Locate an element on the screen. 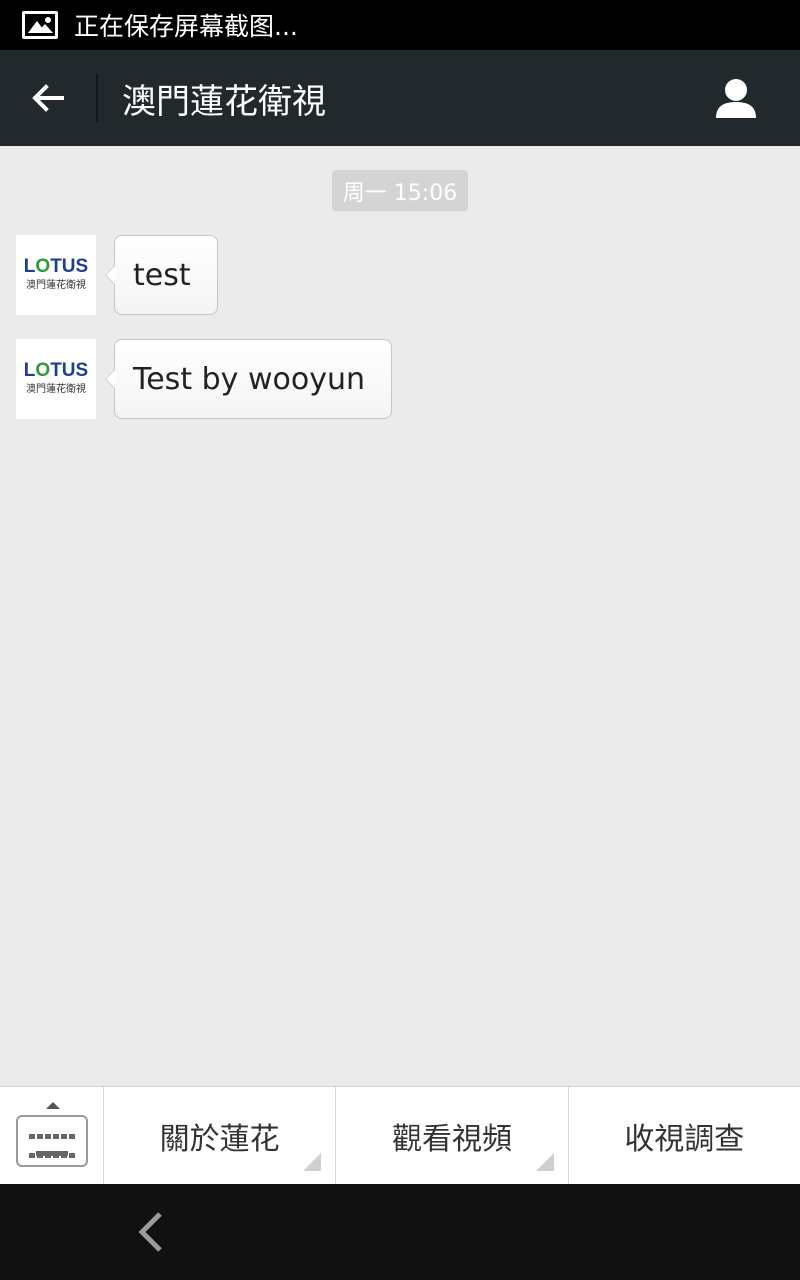 The height and width of the screenshot is (1280, 800). message-timestamp: 周一 15:06 is located at coordinates (400, 190).